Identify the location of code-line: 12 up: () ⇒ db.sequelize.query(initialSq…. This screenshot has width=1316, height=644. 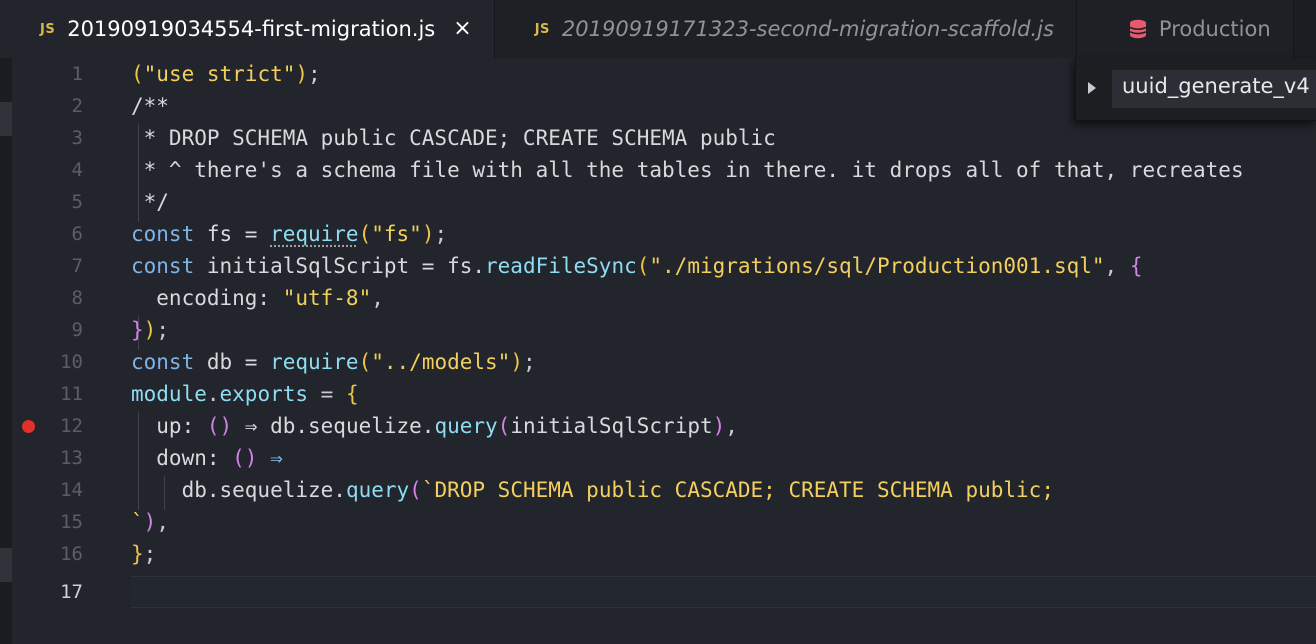
(664, 426).